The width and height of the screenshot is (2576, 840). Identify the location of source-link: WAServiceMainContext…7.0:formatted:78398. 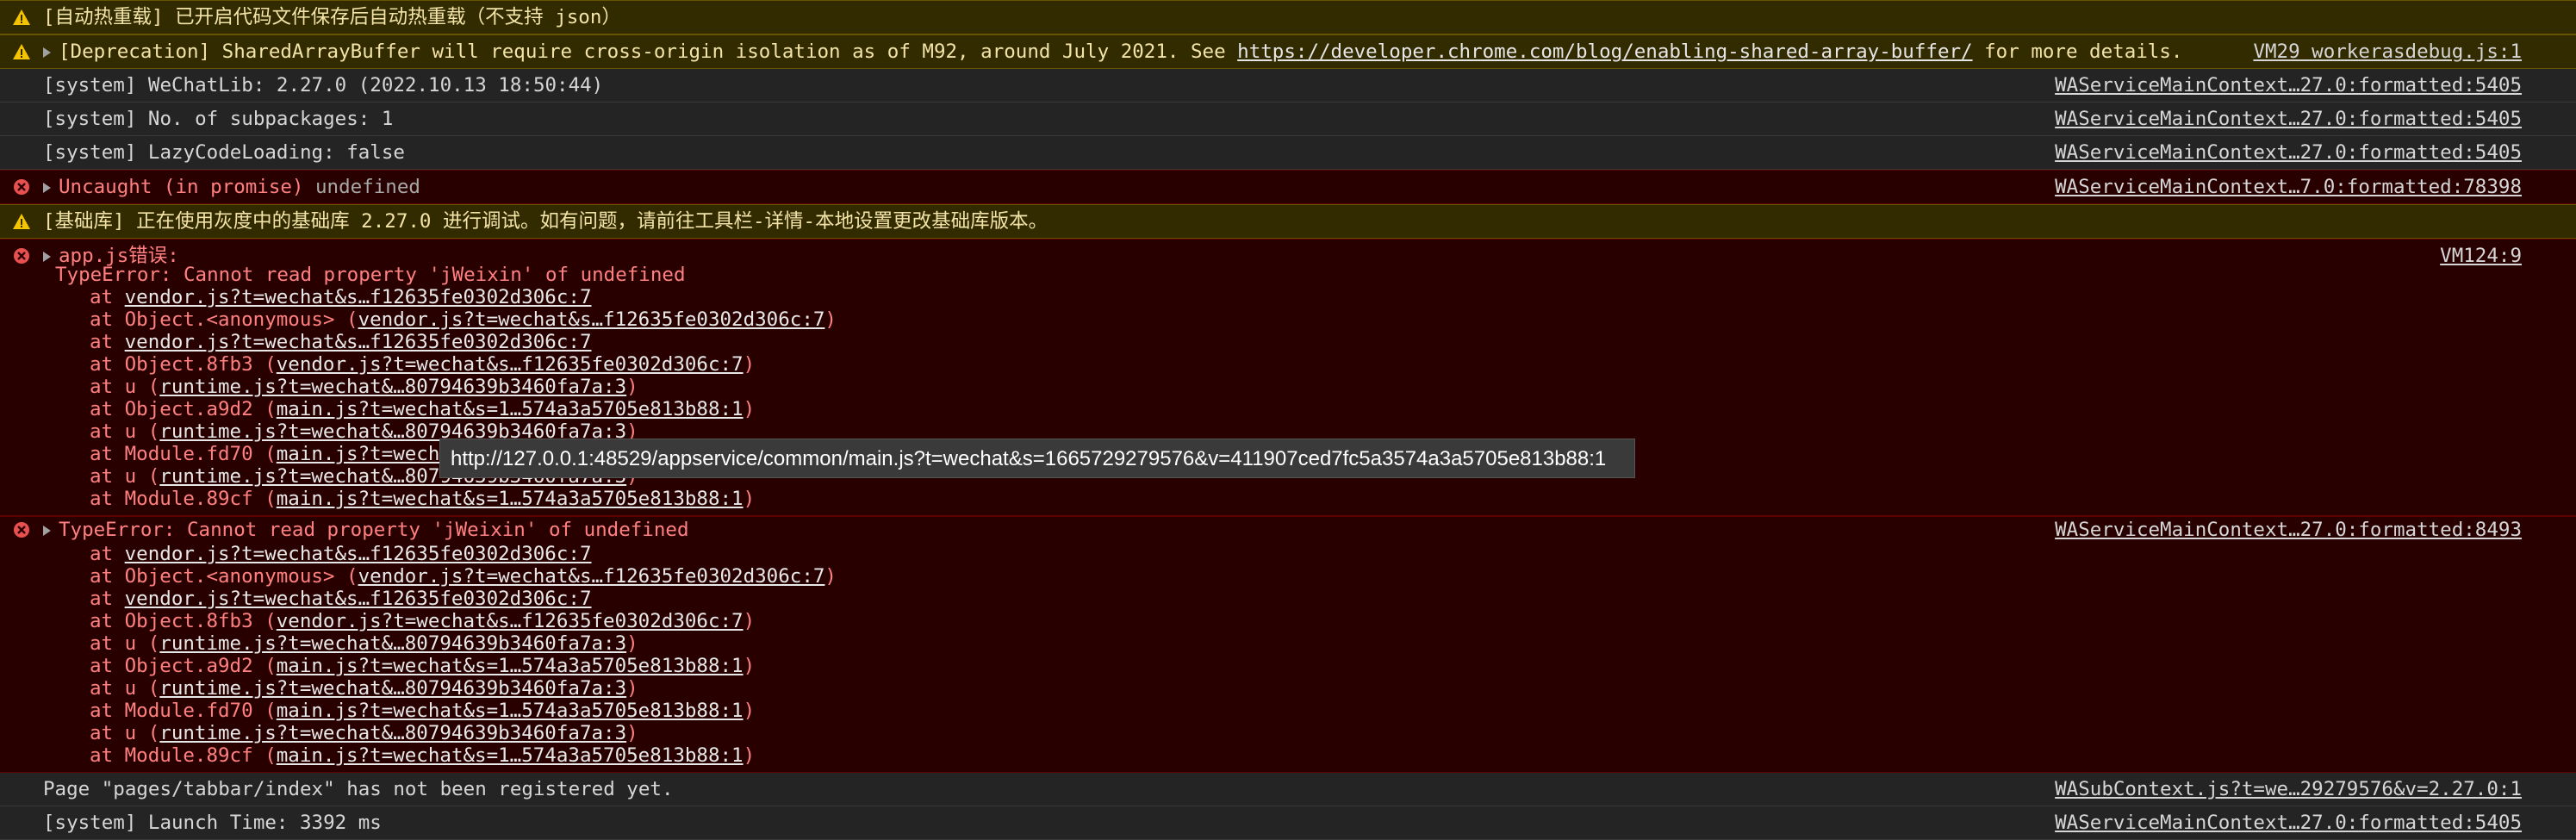
(2289, 187).